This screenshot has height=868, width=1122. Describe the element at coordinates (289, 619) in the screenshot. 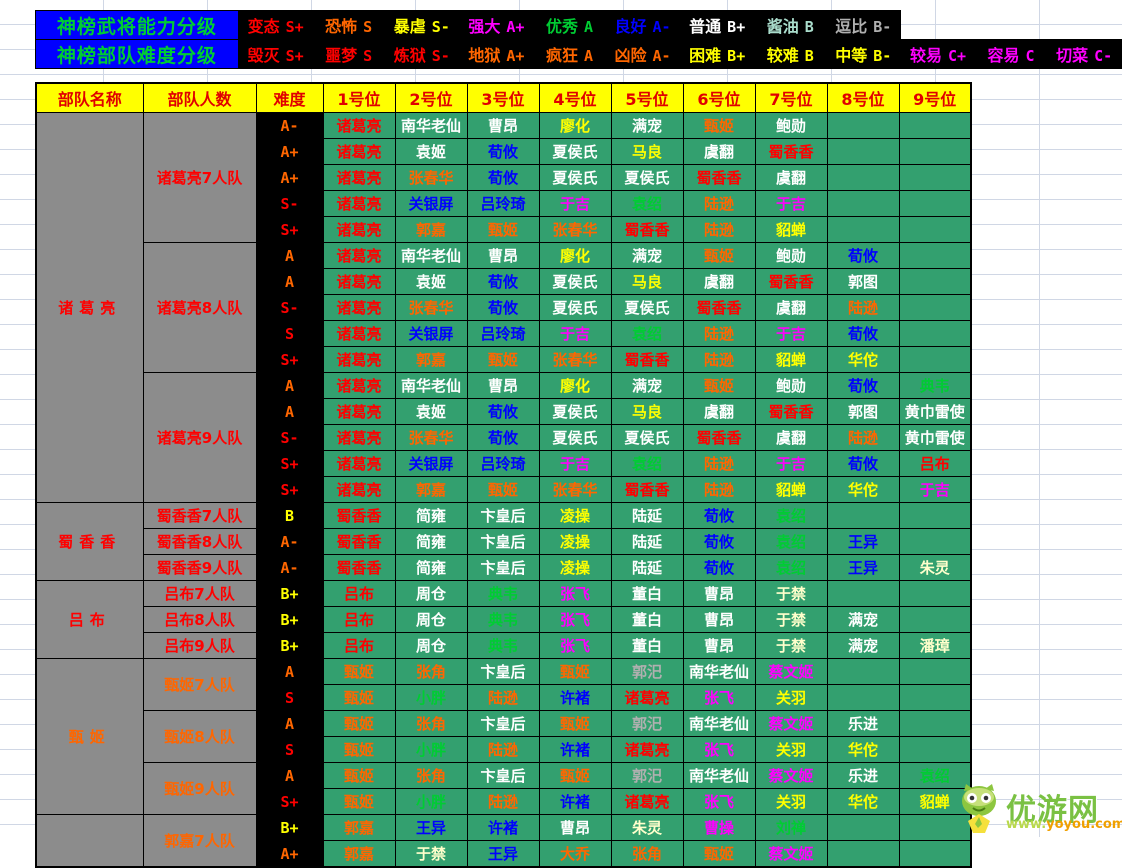

I see `difficulty-cell: B+` at that location.